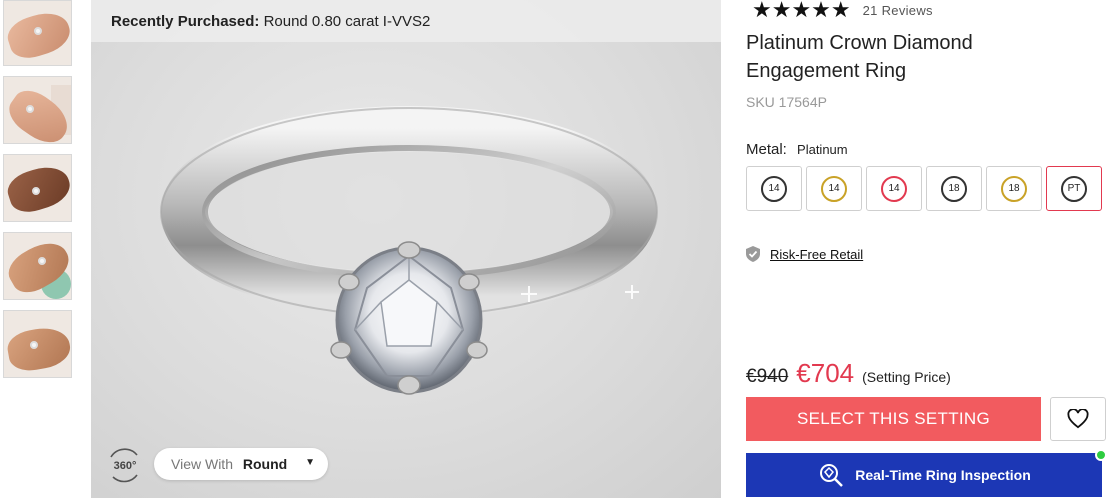  I want to click on rating-row: ★★★★★ 21 Reviews, so click(842, 11).